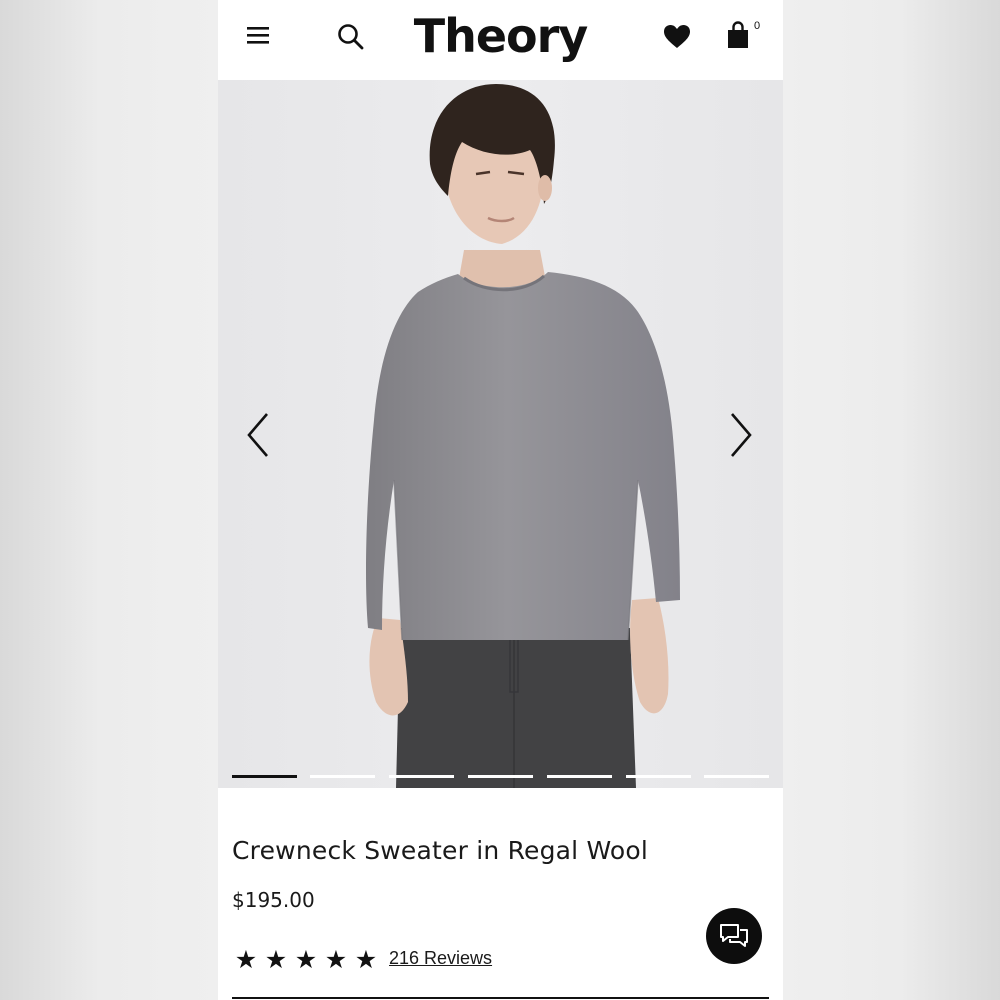  I want to click on chat-bubbles-icon, so click(734, 935).